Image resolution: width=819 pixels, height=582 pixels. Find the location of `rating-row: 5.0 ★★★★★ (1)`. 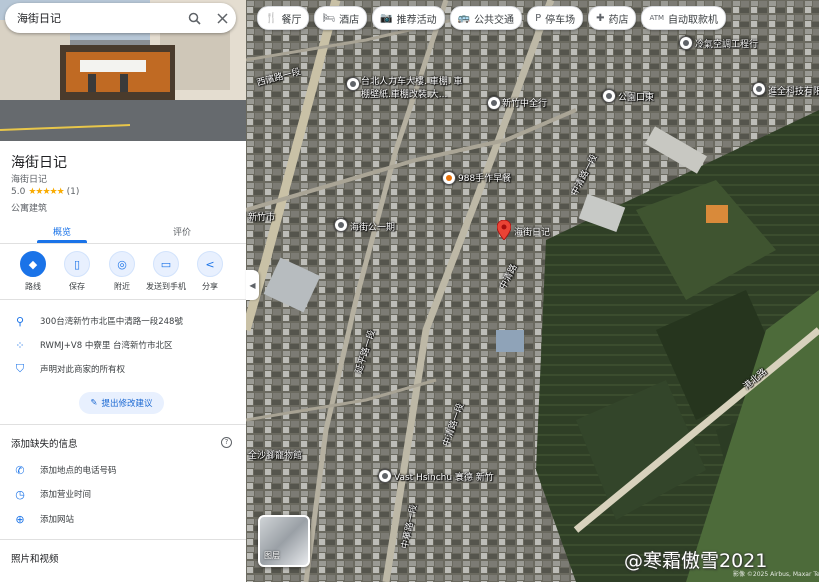

rating-row: 5.0 ★★★★★ (1) is located at coordinates (45, 192).